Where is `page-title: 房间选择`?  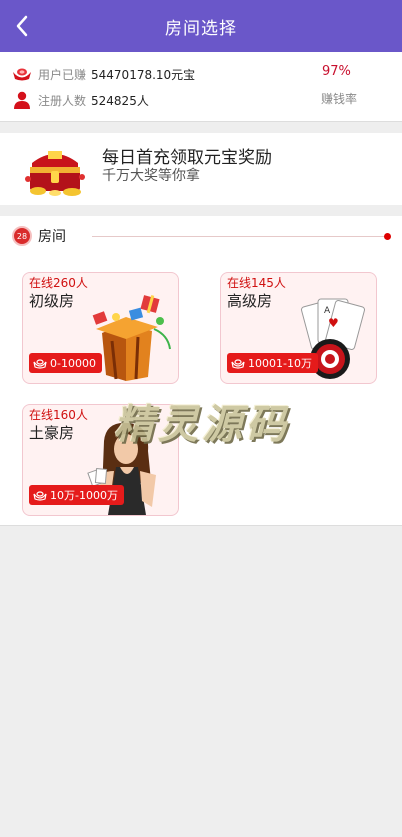
page-title: 房间选择 is located at coordinates (201, 28).